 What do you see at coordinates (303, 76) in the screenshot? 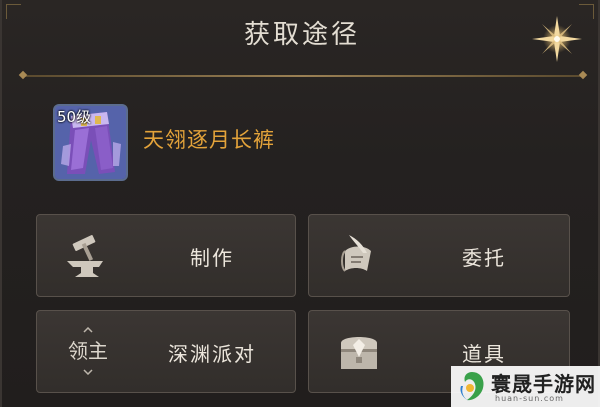
I see `title-divider` at bounding box center [303, 76].